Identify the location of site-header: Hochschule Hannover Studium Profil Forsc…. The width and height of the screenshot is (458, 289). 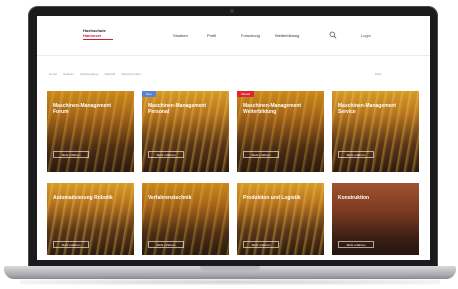
(233, 36).